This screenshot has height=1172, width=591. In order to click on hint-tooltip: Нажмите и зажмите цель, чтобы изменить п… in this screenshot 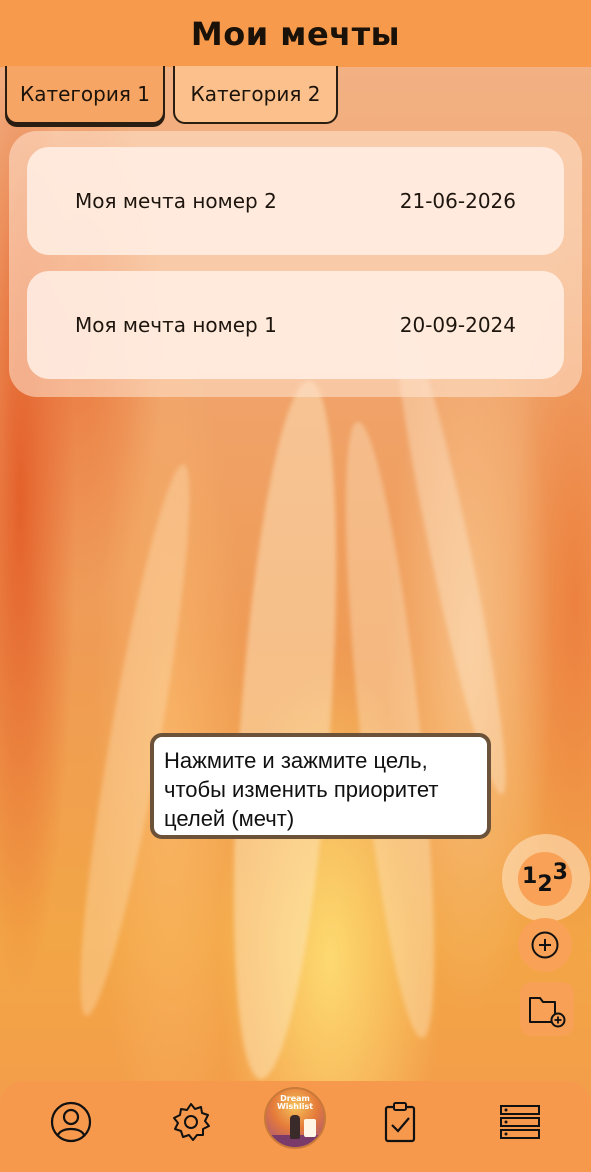, I will do `click(320, 786)`.